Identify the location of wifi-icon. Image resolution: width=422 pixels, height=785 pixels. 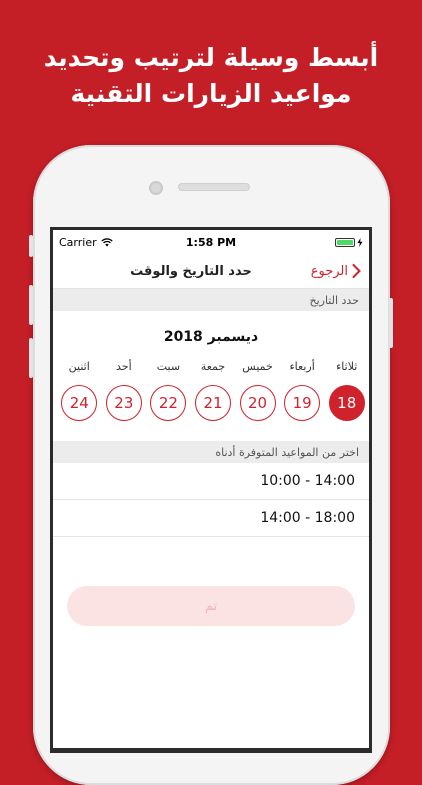
(106, 241).